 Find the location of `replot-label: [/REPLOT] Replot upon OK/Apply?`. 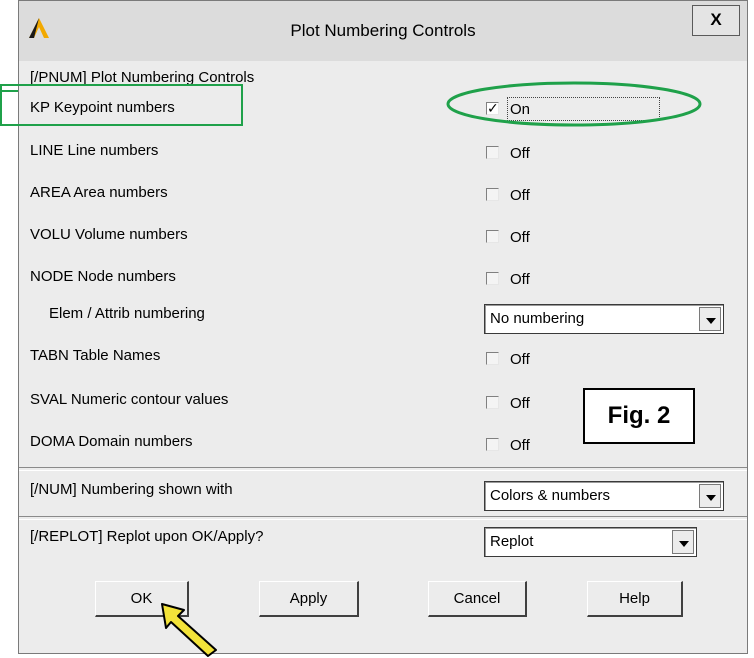

replot-label: [/REPLOT] Replot upon OK/Apply? is located at coordinates (147, 536).